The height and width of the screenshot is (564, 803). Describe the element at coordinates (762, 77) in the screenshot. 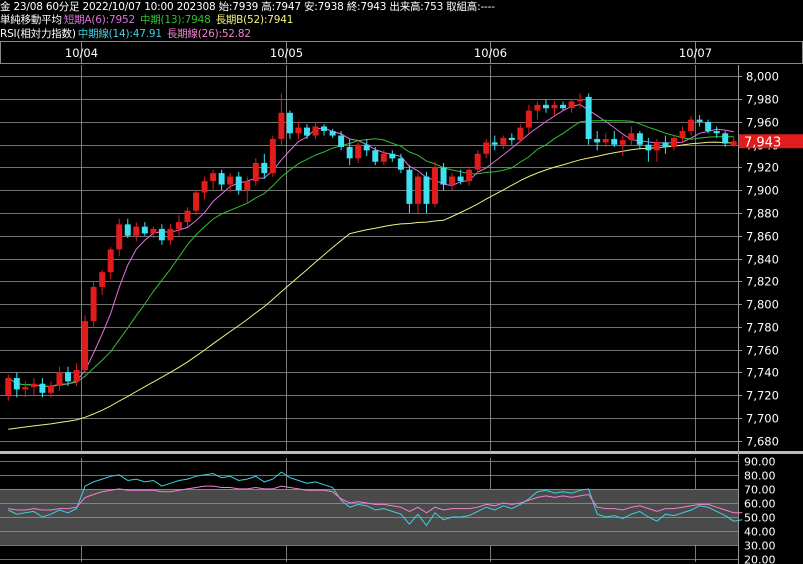

I see `price-tick-label: 8,000` at that location.